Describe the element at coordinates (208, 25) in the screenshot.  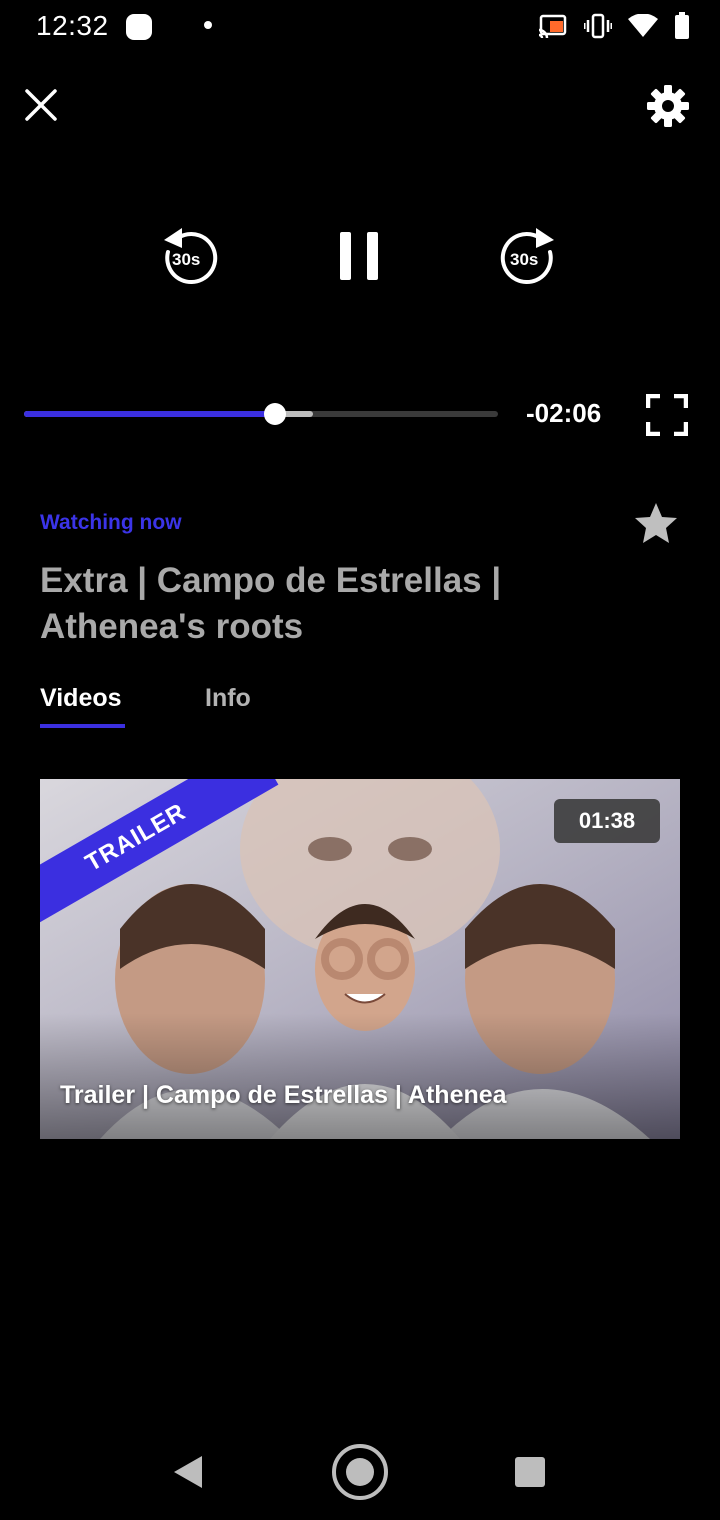
I see `notification-dot-icon` at that location.